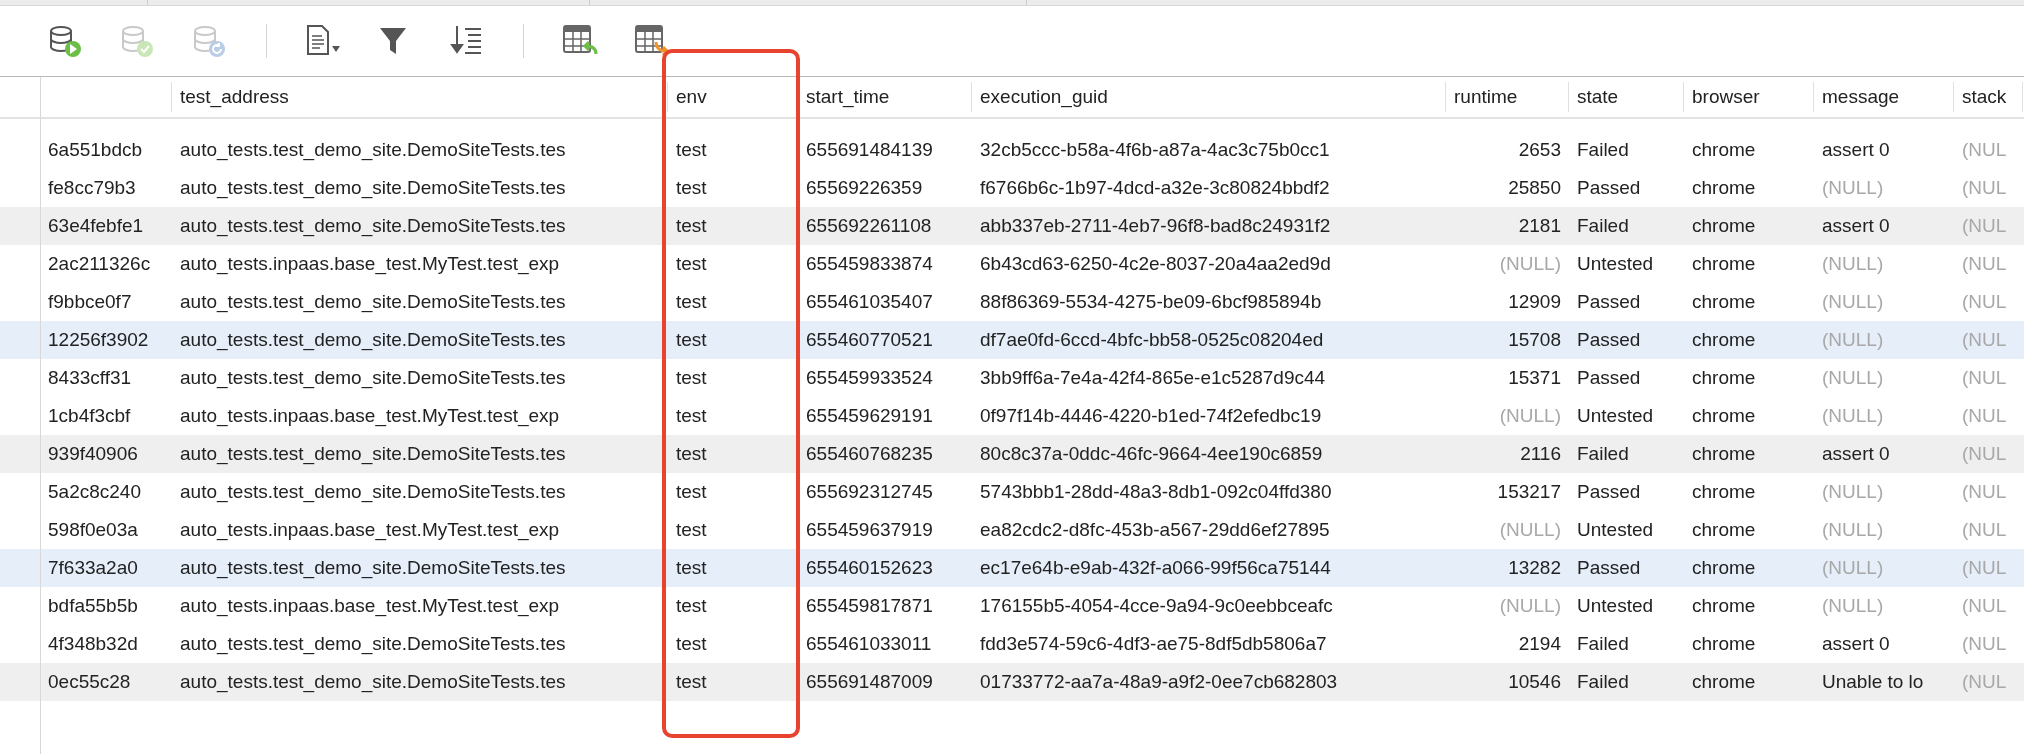 The height and width of the screenshot is (754, 2024). What do you see at coordinates (691, 97) in the screenshot?
I see `column-header: env` at bounding box center [691, 97].